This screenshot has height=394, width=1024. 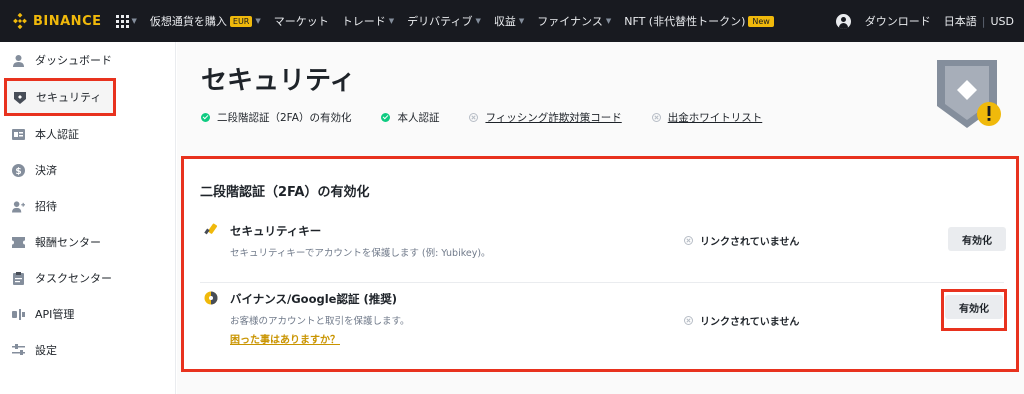 I want to click on nav-label: マーケット, so click(x=301, y=21).